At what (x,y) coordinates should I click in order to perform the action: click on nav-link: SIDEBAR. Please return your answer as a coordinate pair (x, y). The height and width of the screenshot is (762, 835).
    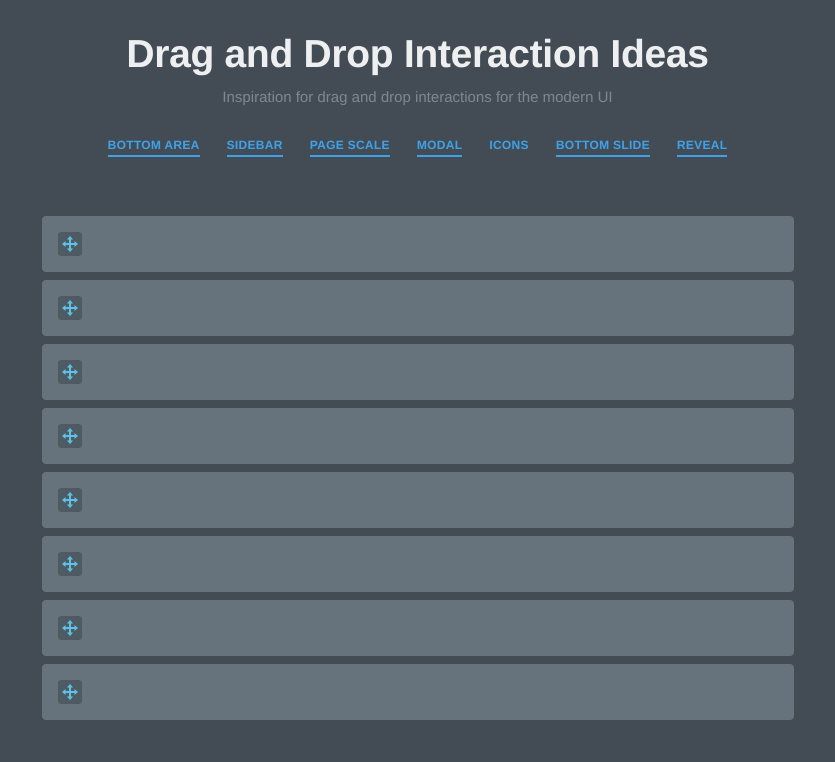
    Looking at the image, I should click on (254, 147).